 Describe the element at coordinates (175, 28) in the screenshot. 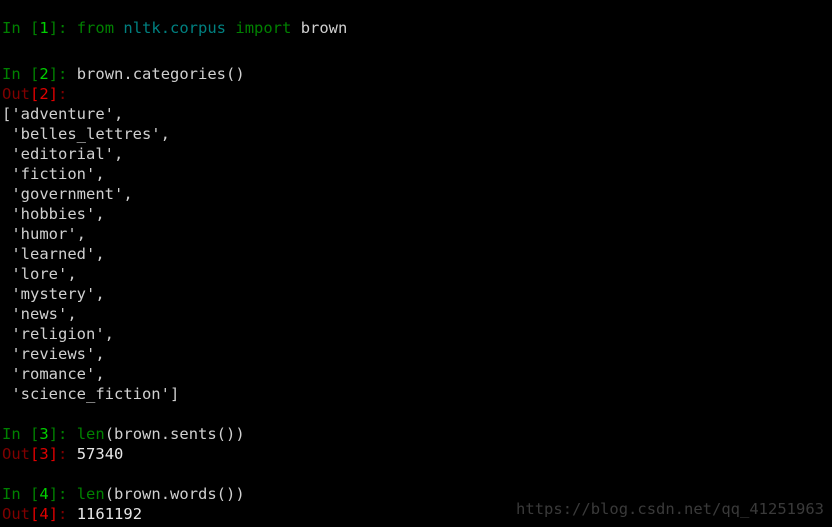

I see `code-module-nltk-corpus: nltk.corpus` at that location.